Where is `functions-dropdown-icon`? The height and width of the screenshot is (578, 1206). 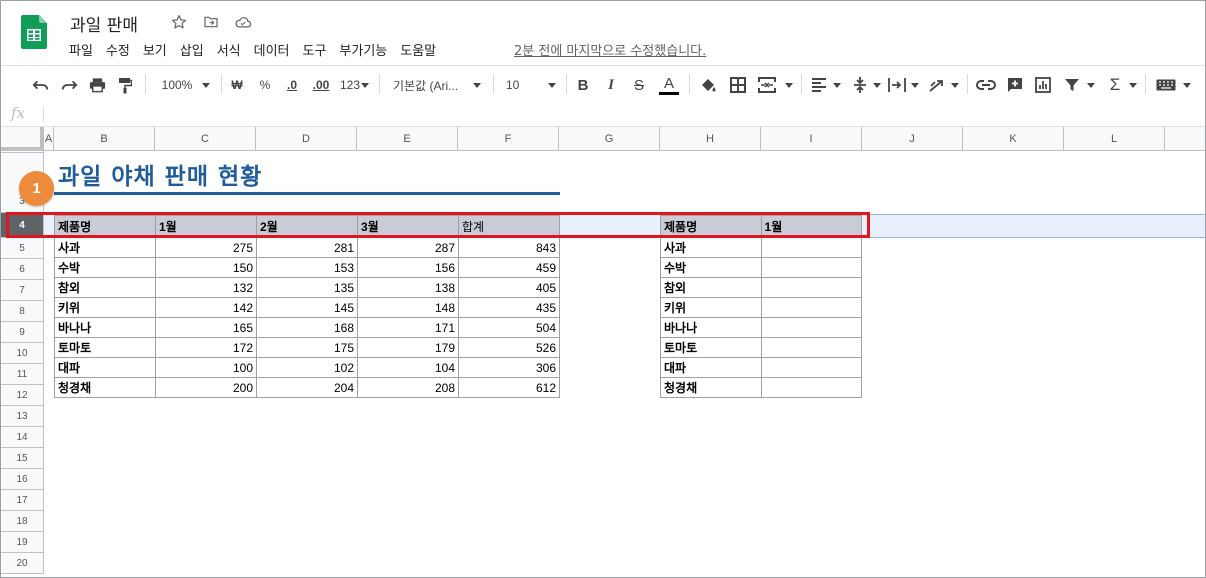 functions-dropdown-icon is located at coordinates (1133, 85).